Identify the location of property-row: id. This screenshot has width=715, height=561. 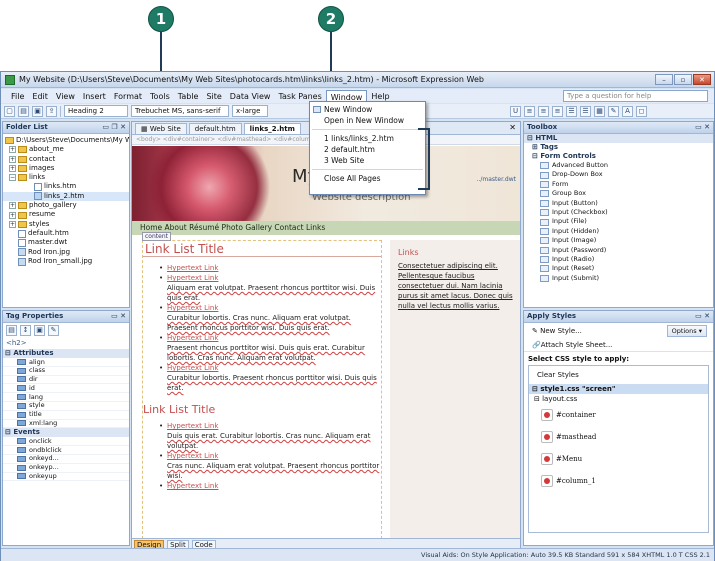
(66, 389).